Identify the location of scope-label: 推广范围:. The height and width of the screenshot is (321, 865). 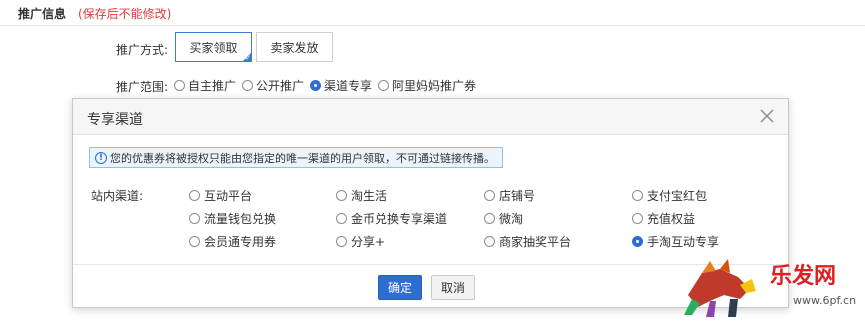
(142, 87).